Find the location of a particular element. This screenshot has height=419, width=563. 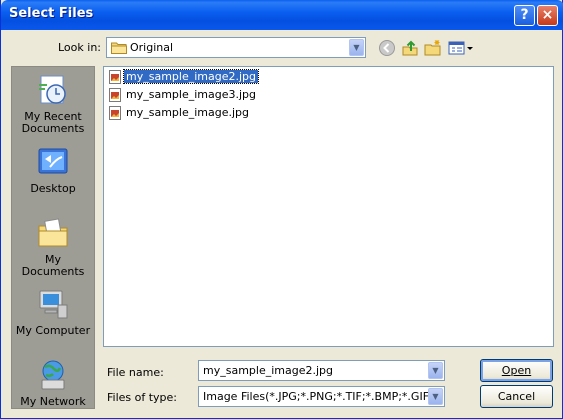

my-network-icon is located at coordinates (53, 375).